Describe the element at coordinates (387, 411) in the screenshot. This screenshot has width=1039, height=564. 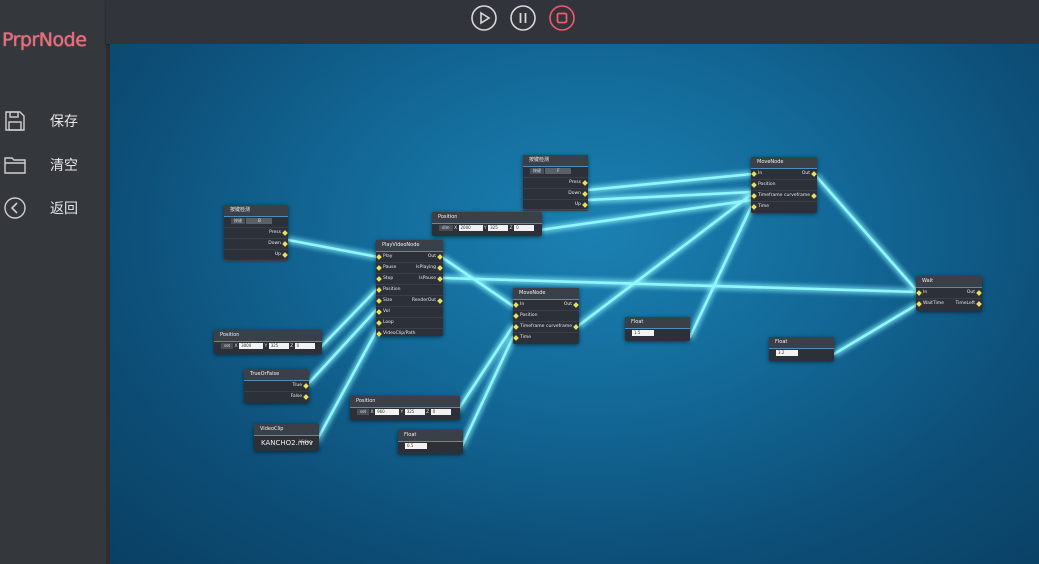
I see `x-field: 960` at that location.